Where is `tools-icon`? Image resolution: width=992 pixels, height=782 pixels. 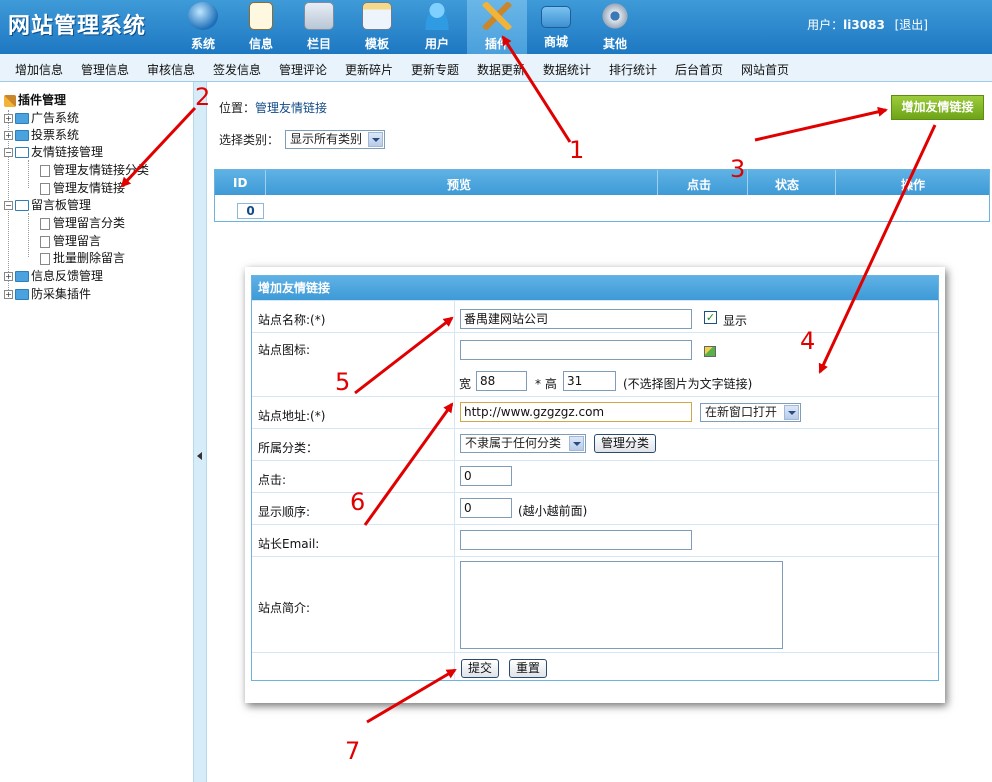 tools-icon is located at coordinates (10, 100).